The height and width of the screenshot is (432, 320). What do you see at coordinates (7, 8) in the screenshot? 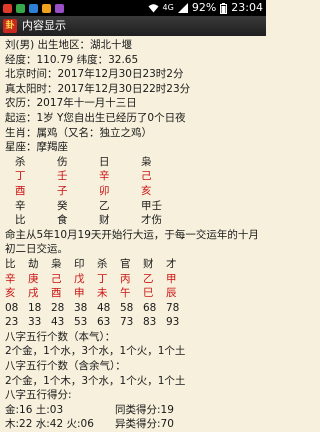
I see `app-notification-icon` at bounding box center [7, 8].